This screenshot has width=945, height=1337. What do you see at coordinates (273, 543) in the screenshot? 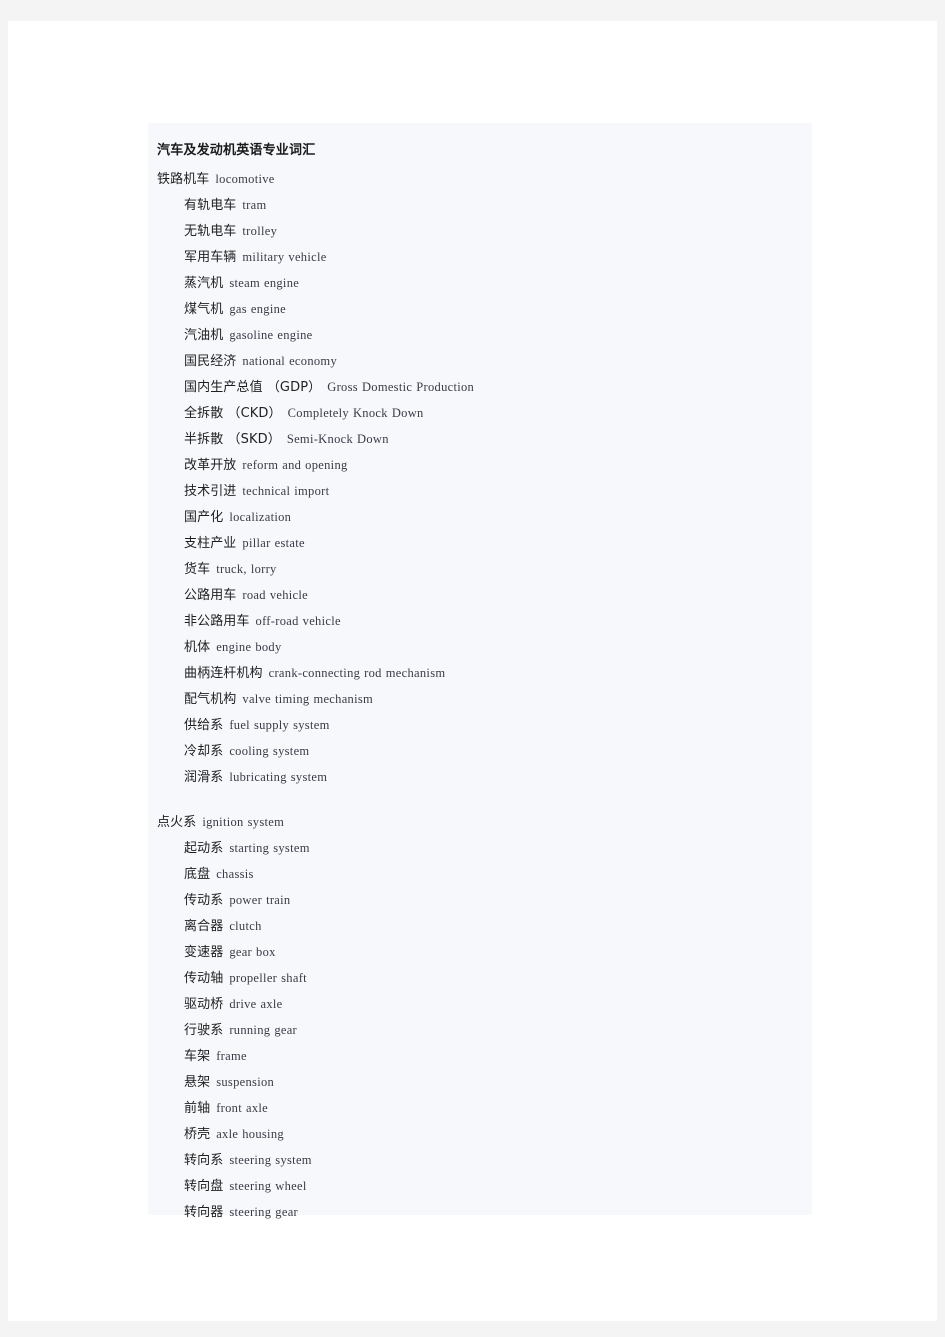
I see `term-english: pillar estate` at bounding box center [273, 543].